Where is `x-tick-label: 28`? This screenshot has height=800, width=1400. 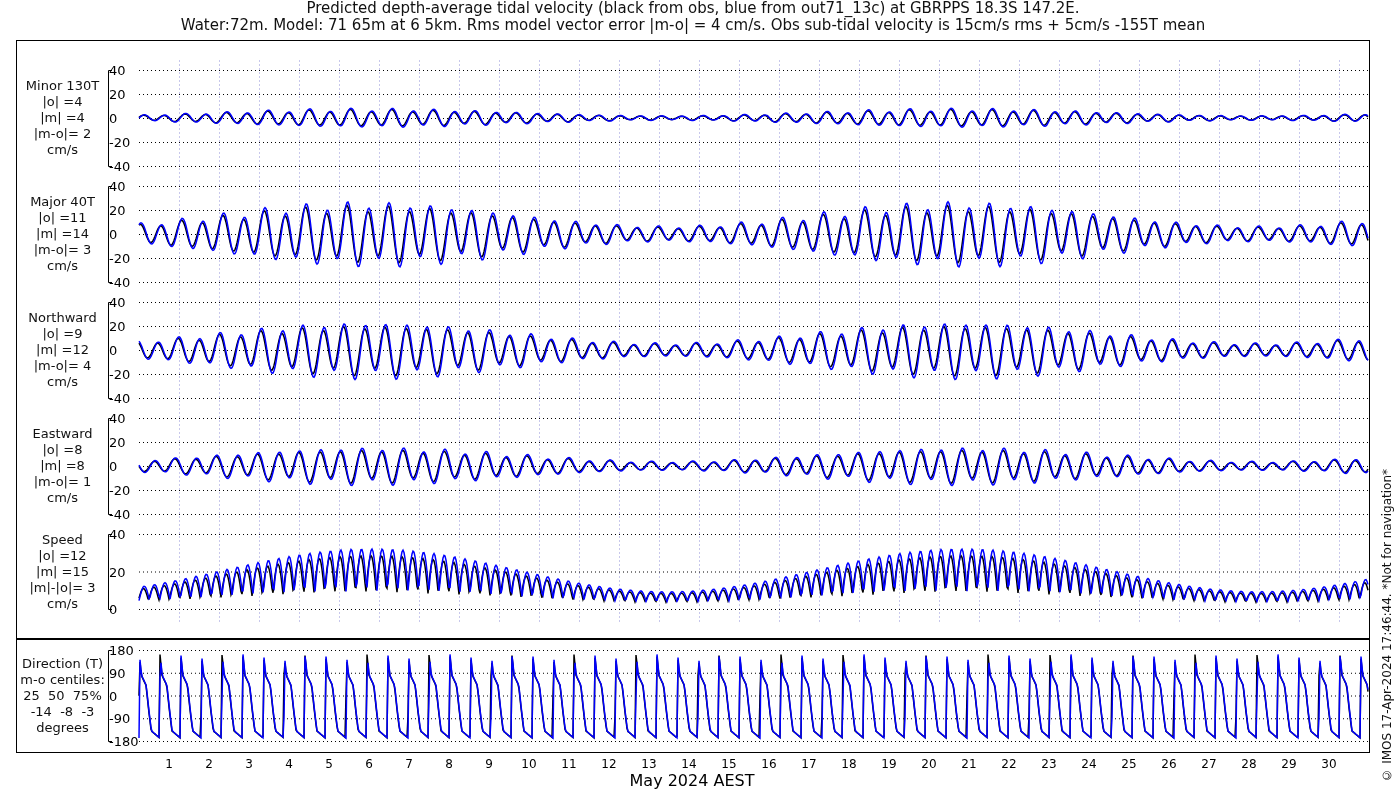
x-tick-label: 28 is located at coordinates (1249, 764).